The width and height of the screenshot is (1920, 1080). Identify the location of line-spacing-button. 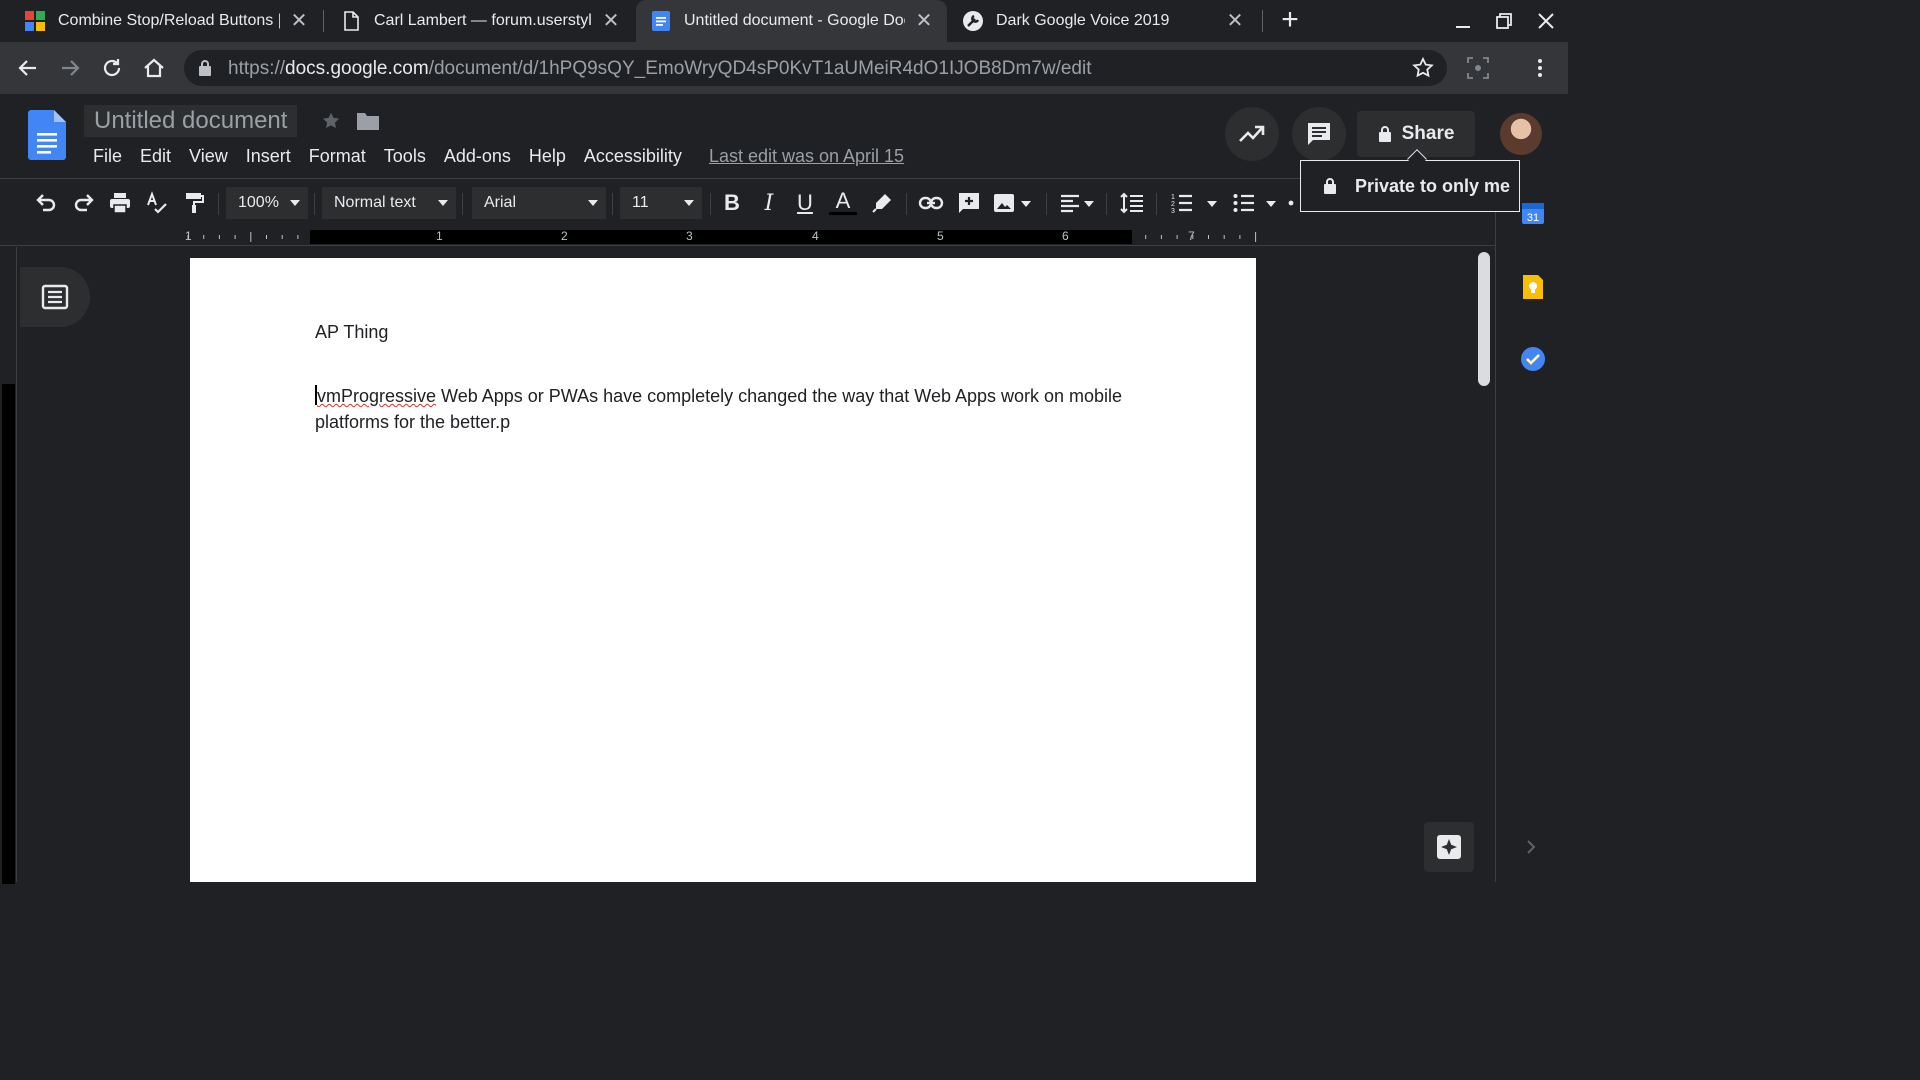
(1132, 203).